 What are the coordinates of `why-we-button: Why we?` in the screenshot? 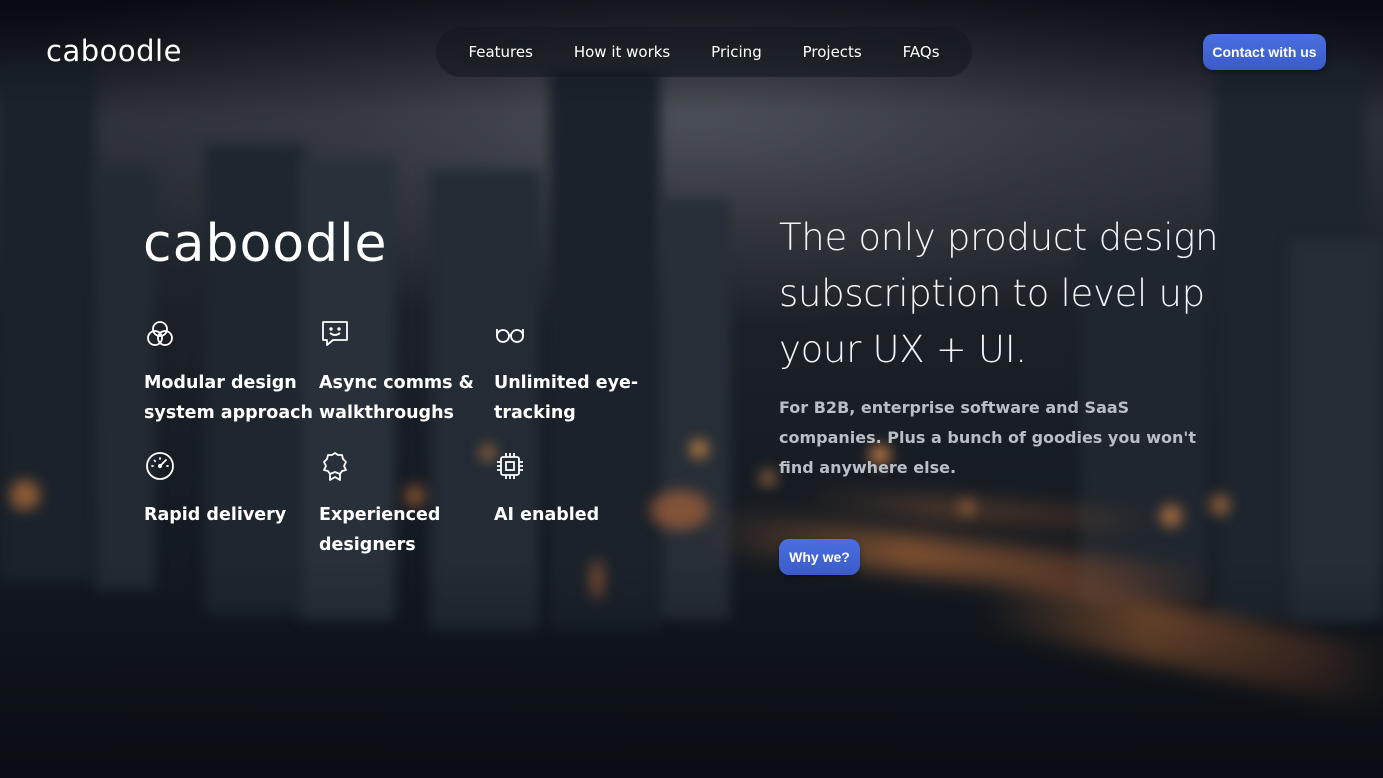 It's located at (819, 557).